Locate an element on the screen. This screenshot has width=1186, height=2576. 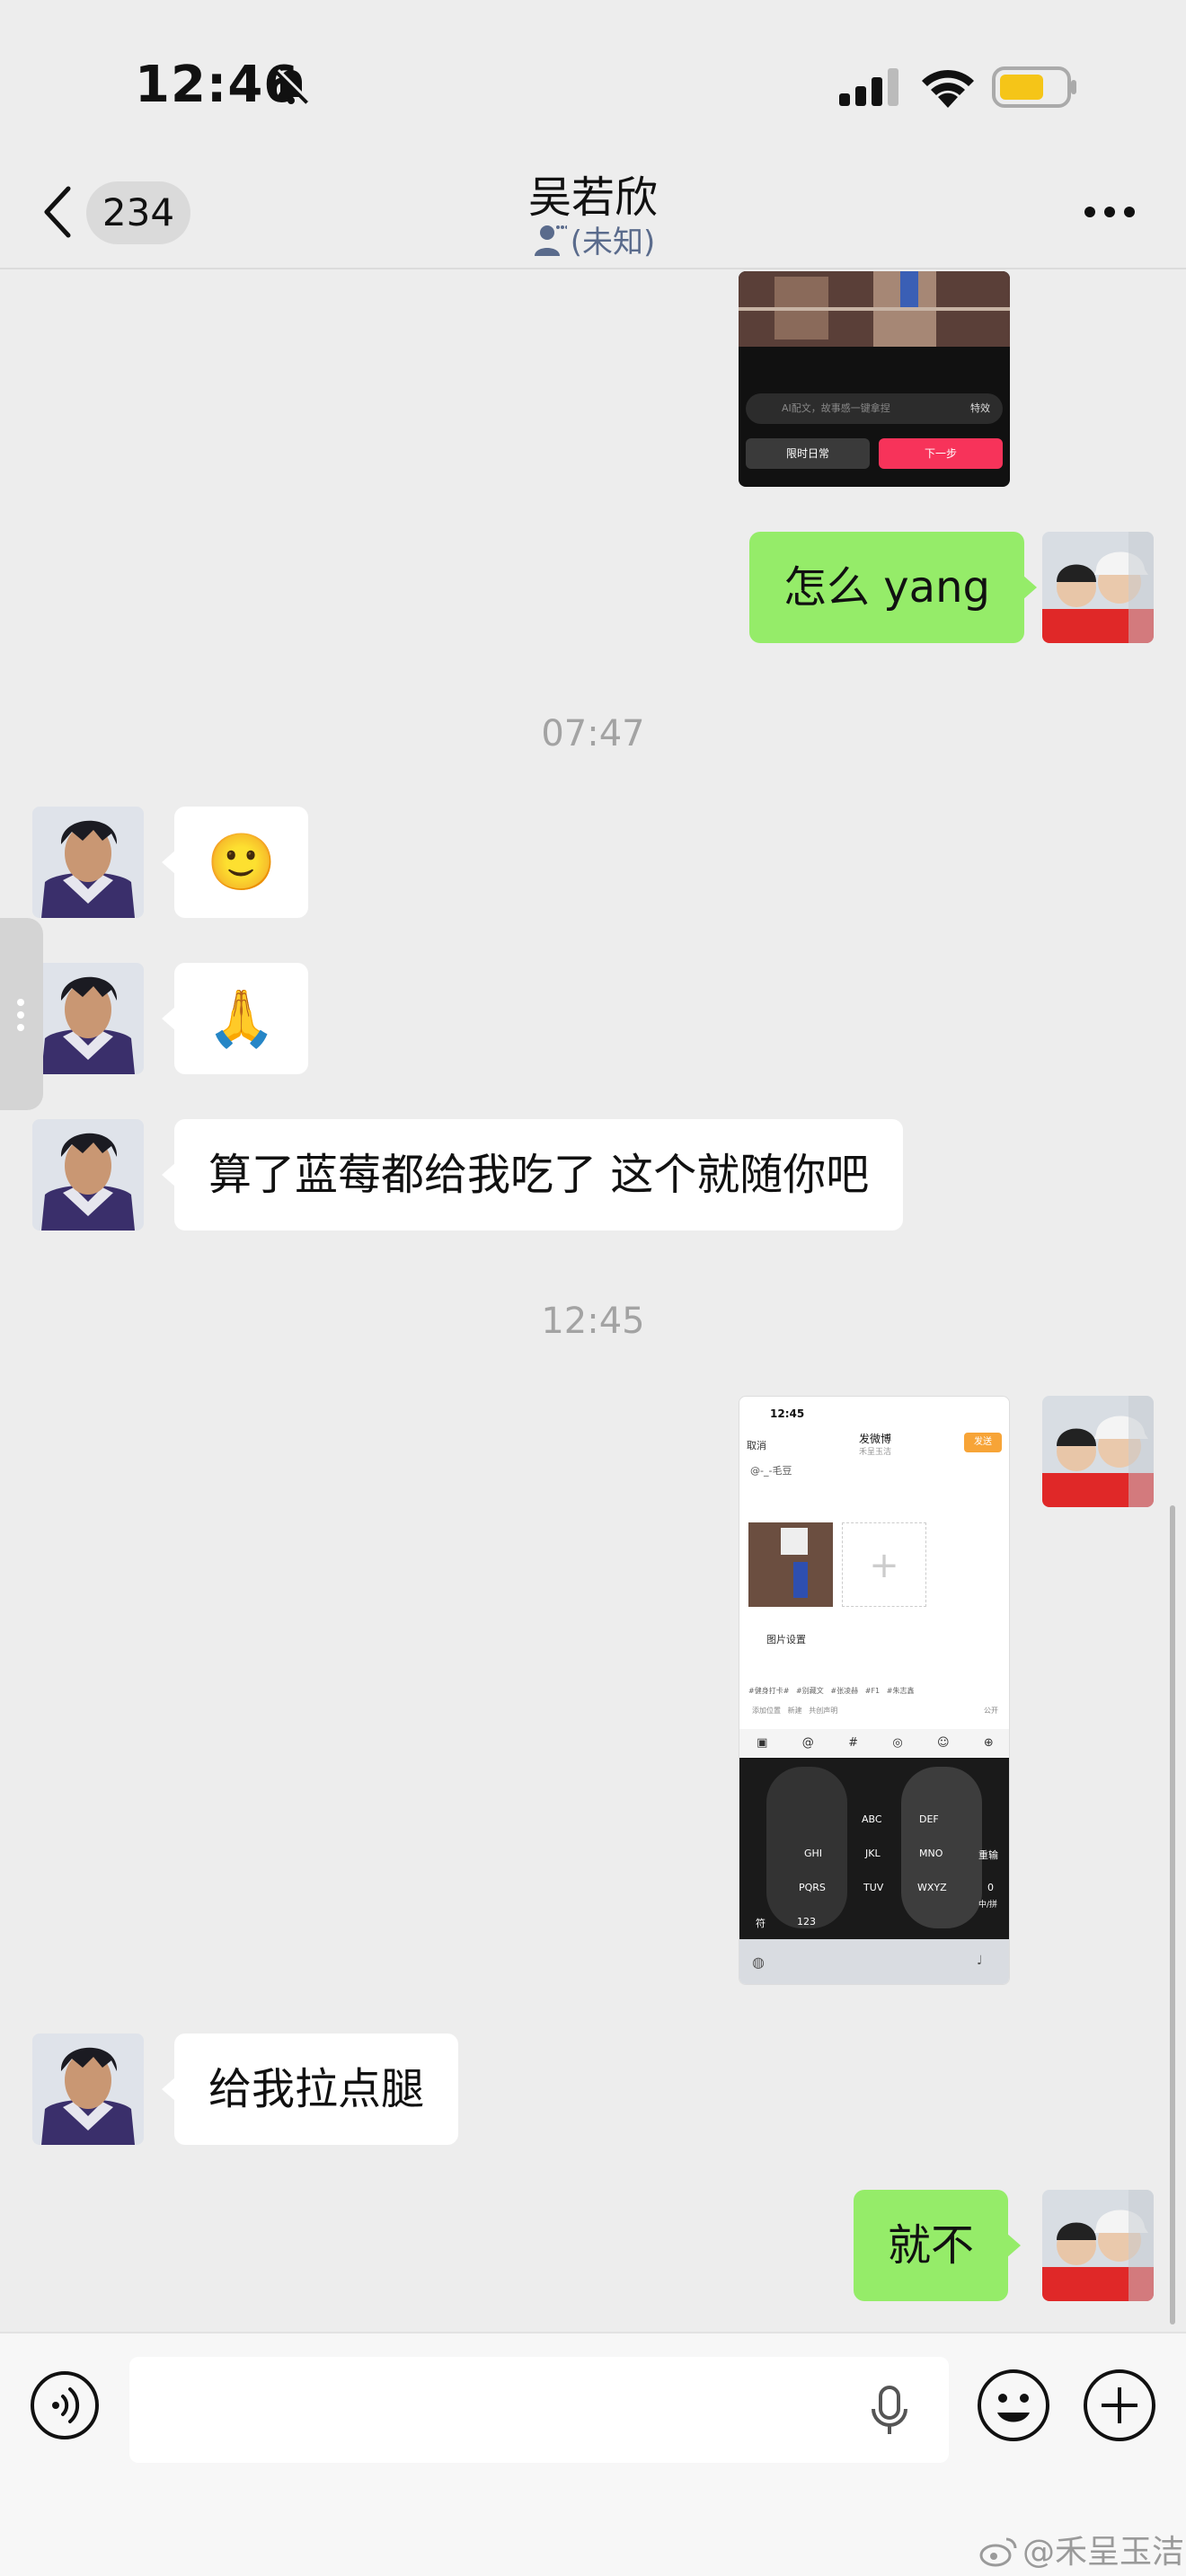
cellular-signal-icon is located at coordinates (868, 87).